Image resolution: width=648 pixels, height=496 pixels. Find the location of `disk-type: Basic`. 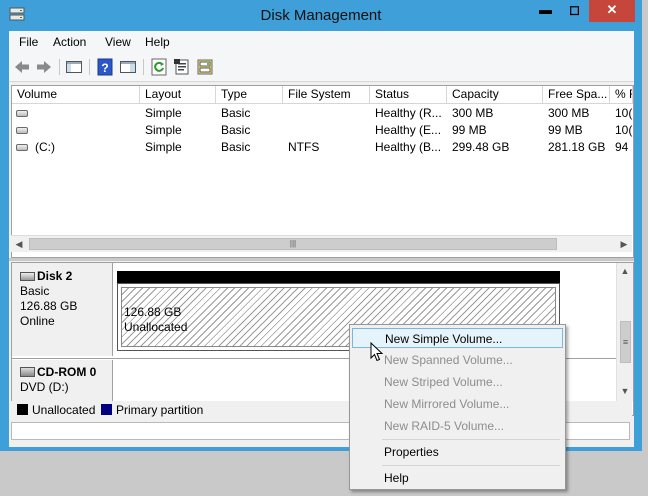

disk-type: Basic is located at coordinates (35, 291).